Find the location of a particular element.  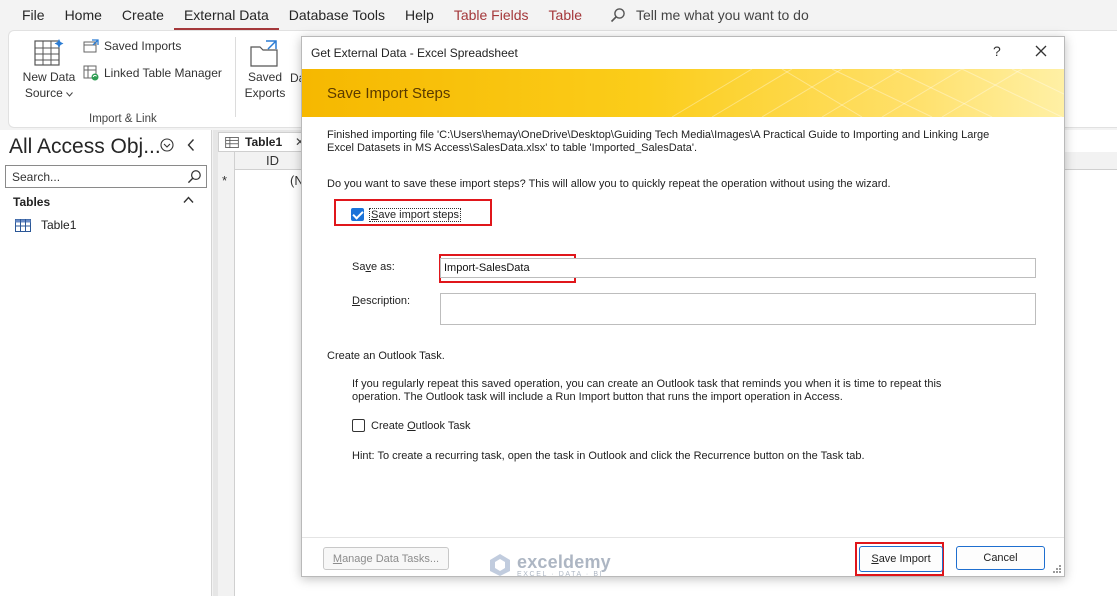

tell-me-box: Tell me what you want to do is located at coordinates (709, 15).